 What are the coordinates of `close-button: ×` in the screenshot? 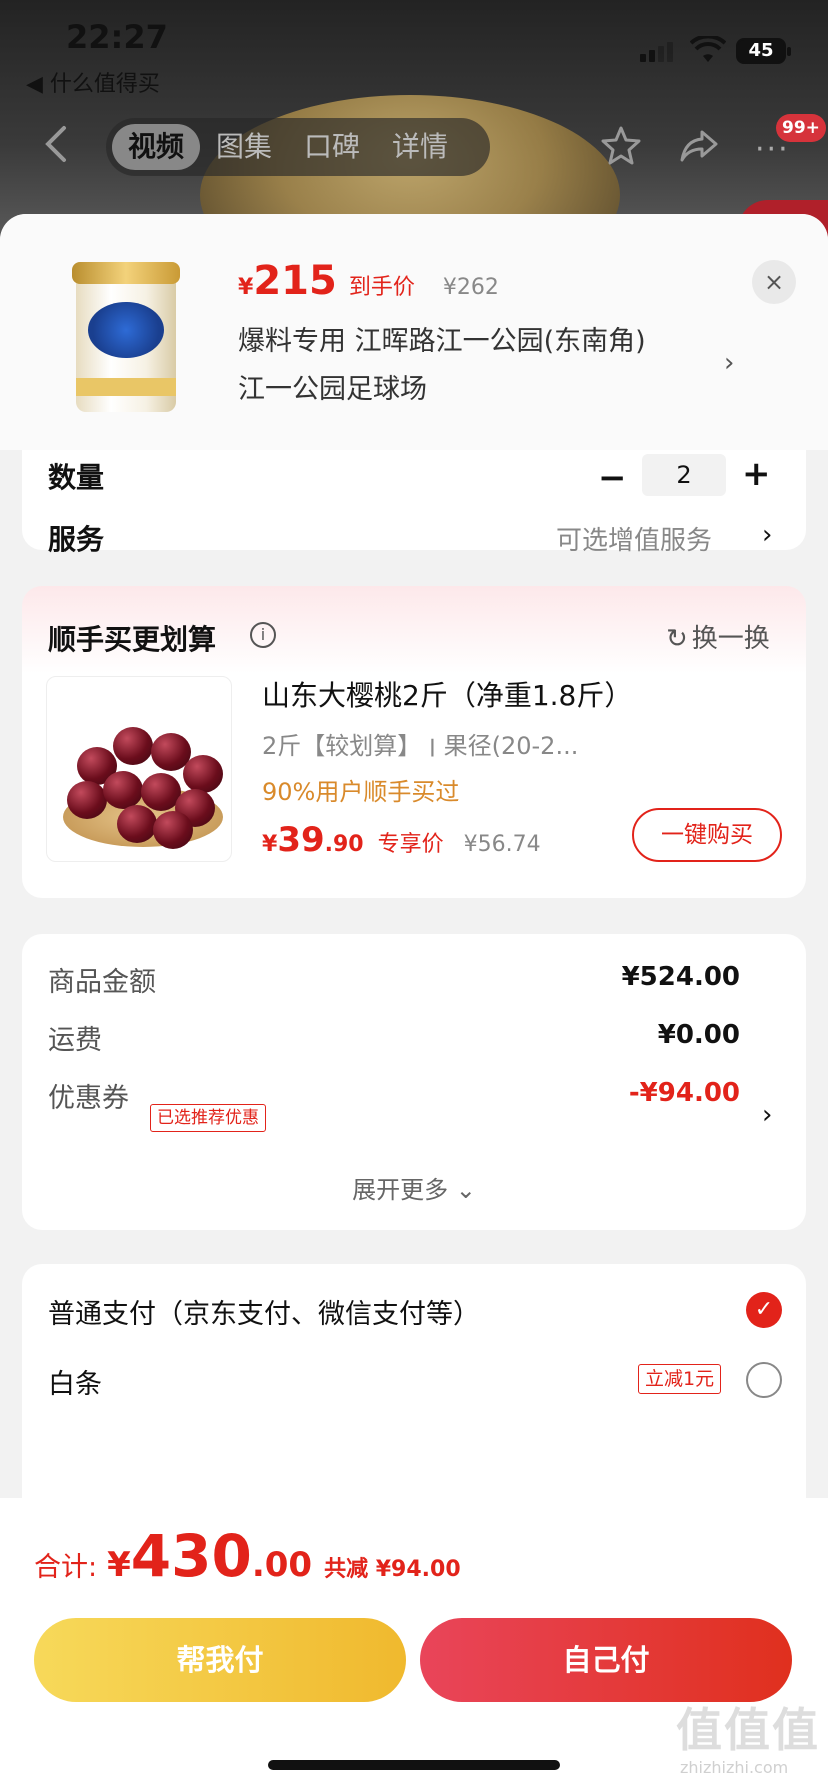 It's located at (774, 282).